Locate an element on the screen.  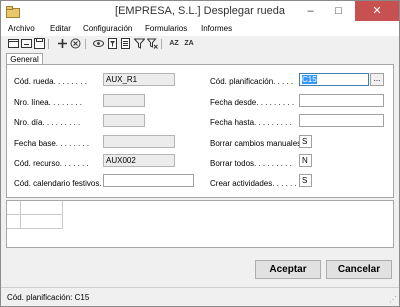
grid-cell is located at coordinates (42, 222).